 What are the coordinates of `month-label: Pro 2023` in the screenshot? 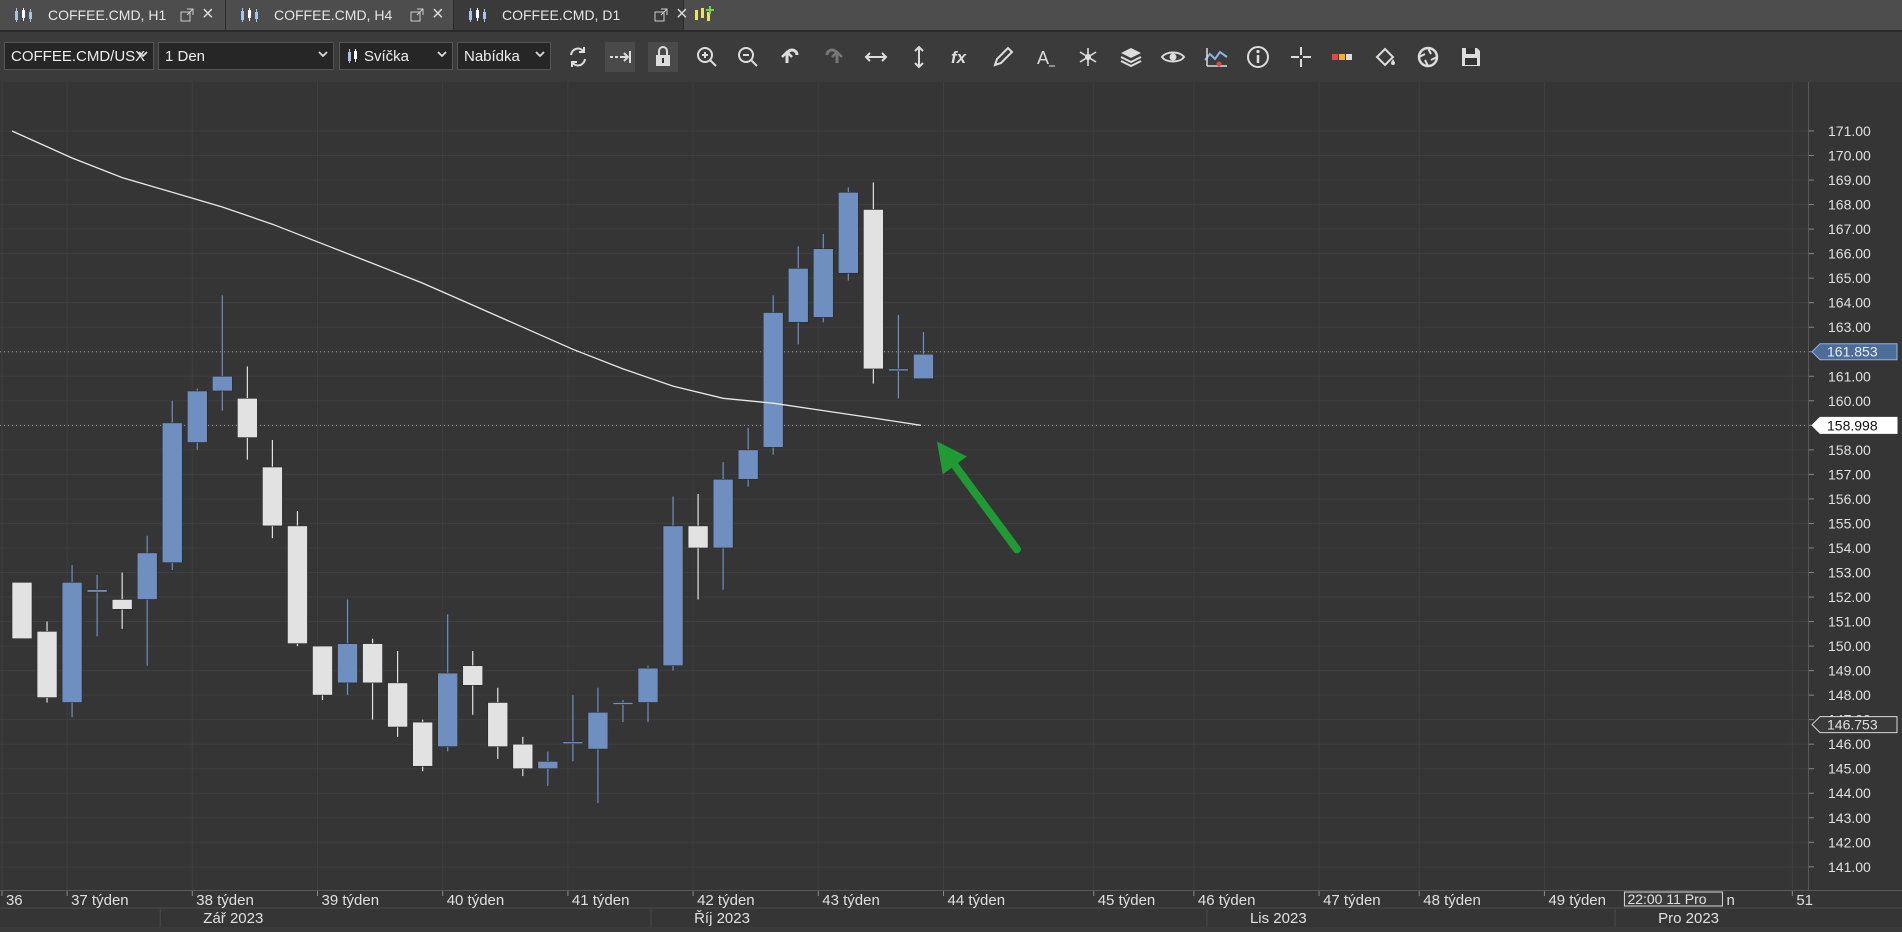 It's located at (1688, 918).